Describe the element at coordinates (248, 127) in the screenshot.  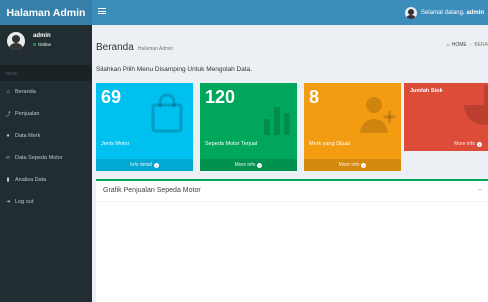
I see `stat-box-sepeda-motor-terjual: 120 Sepeda Motor Terjual More info ›` at that location.